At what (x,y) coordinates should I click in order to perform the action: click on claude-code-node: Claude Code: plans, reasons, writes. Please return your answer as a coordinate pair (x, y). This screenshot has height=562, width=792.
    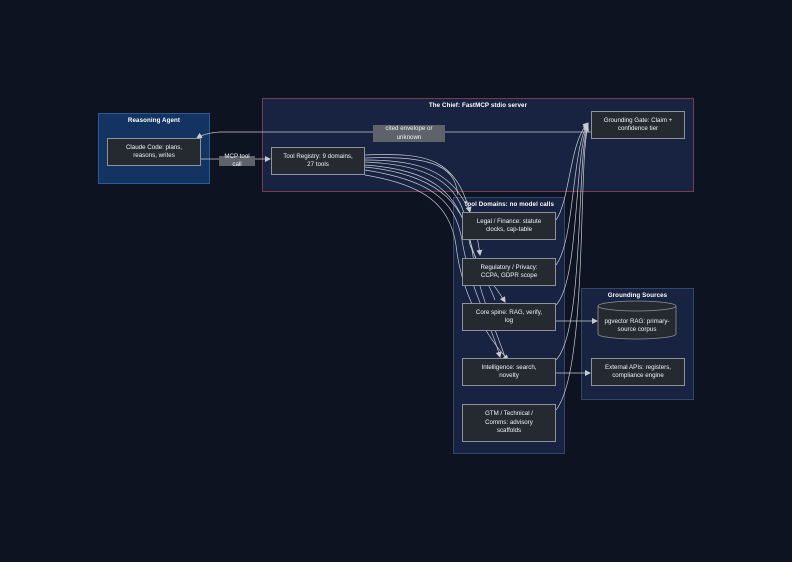
    Looking at the image, I should click on (154, 152).